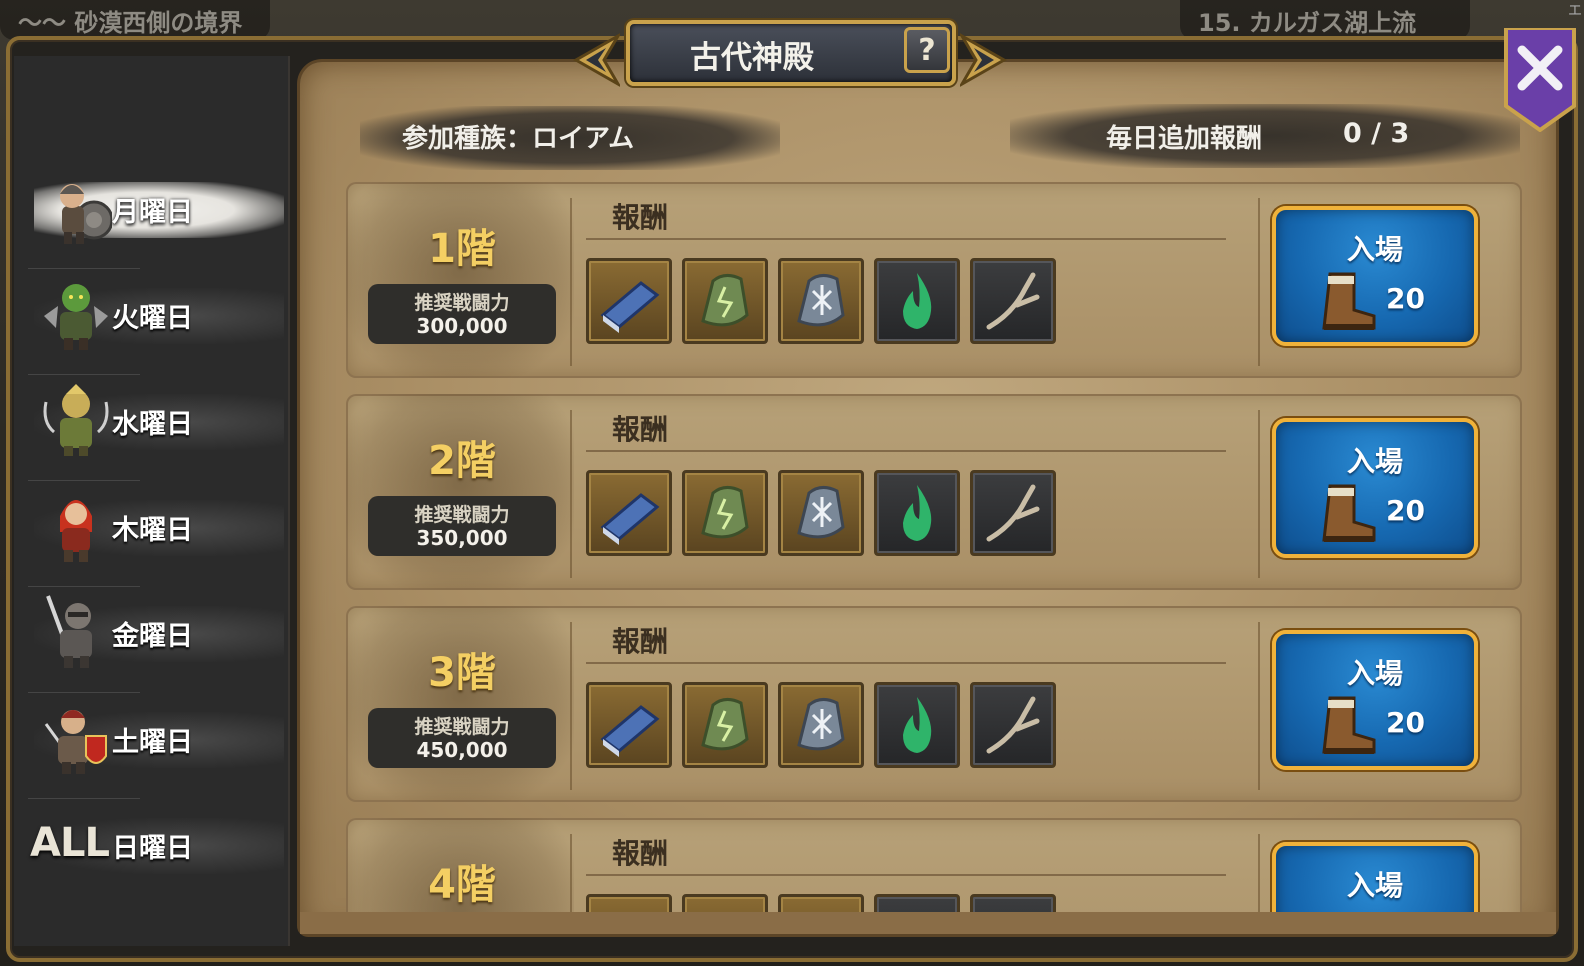  I want to click on background-location-left: 〜〜 砂漠西側の境界, so click(135, 20).